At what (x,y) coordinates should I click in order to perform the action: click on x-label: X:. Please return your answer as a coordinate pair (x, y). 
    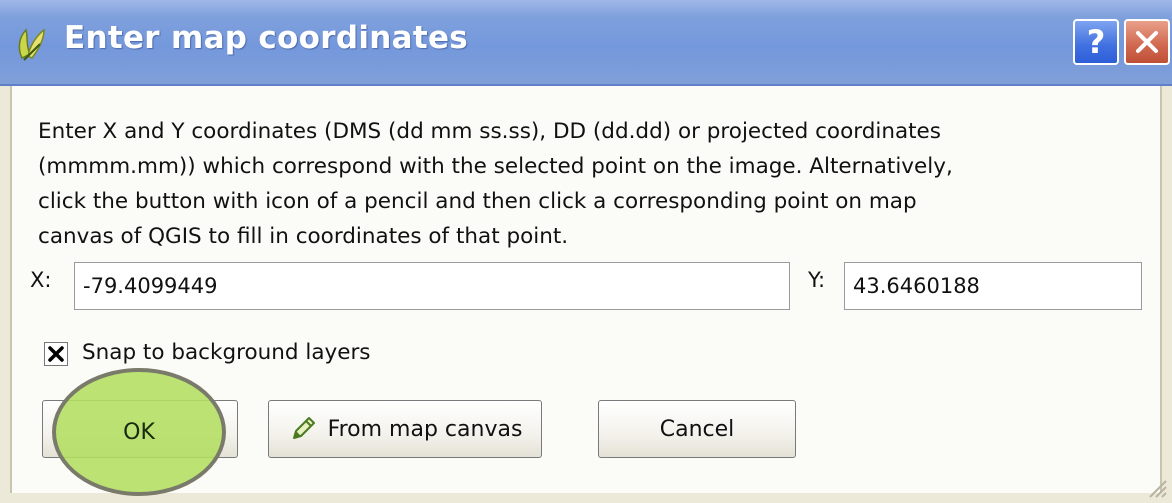
    Looking at the image, I should click on (41, 280).